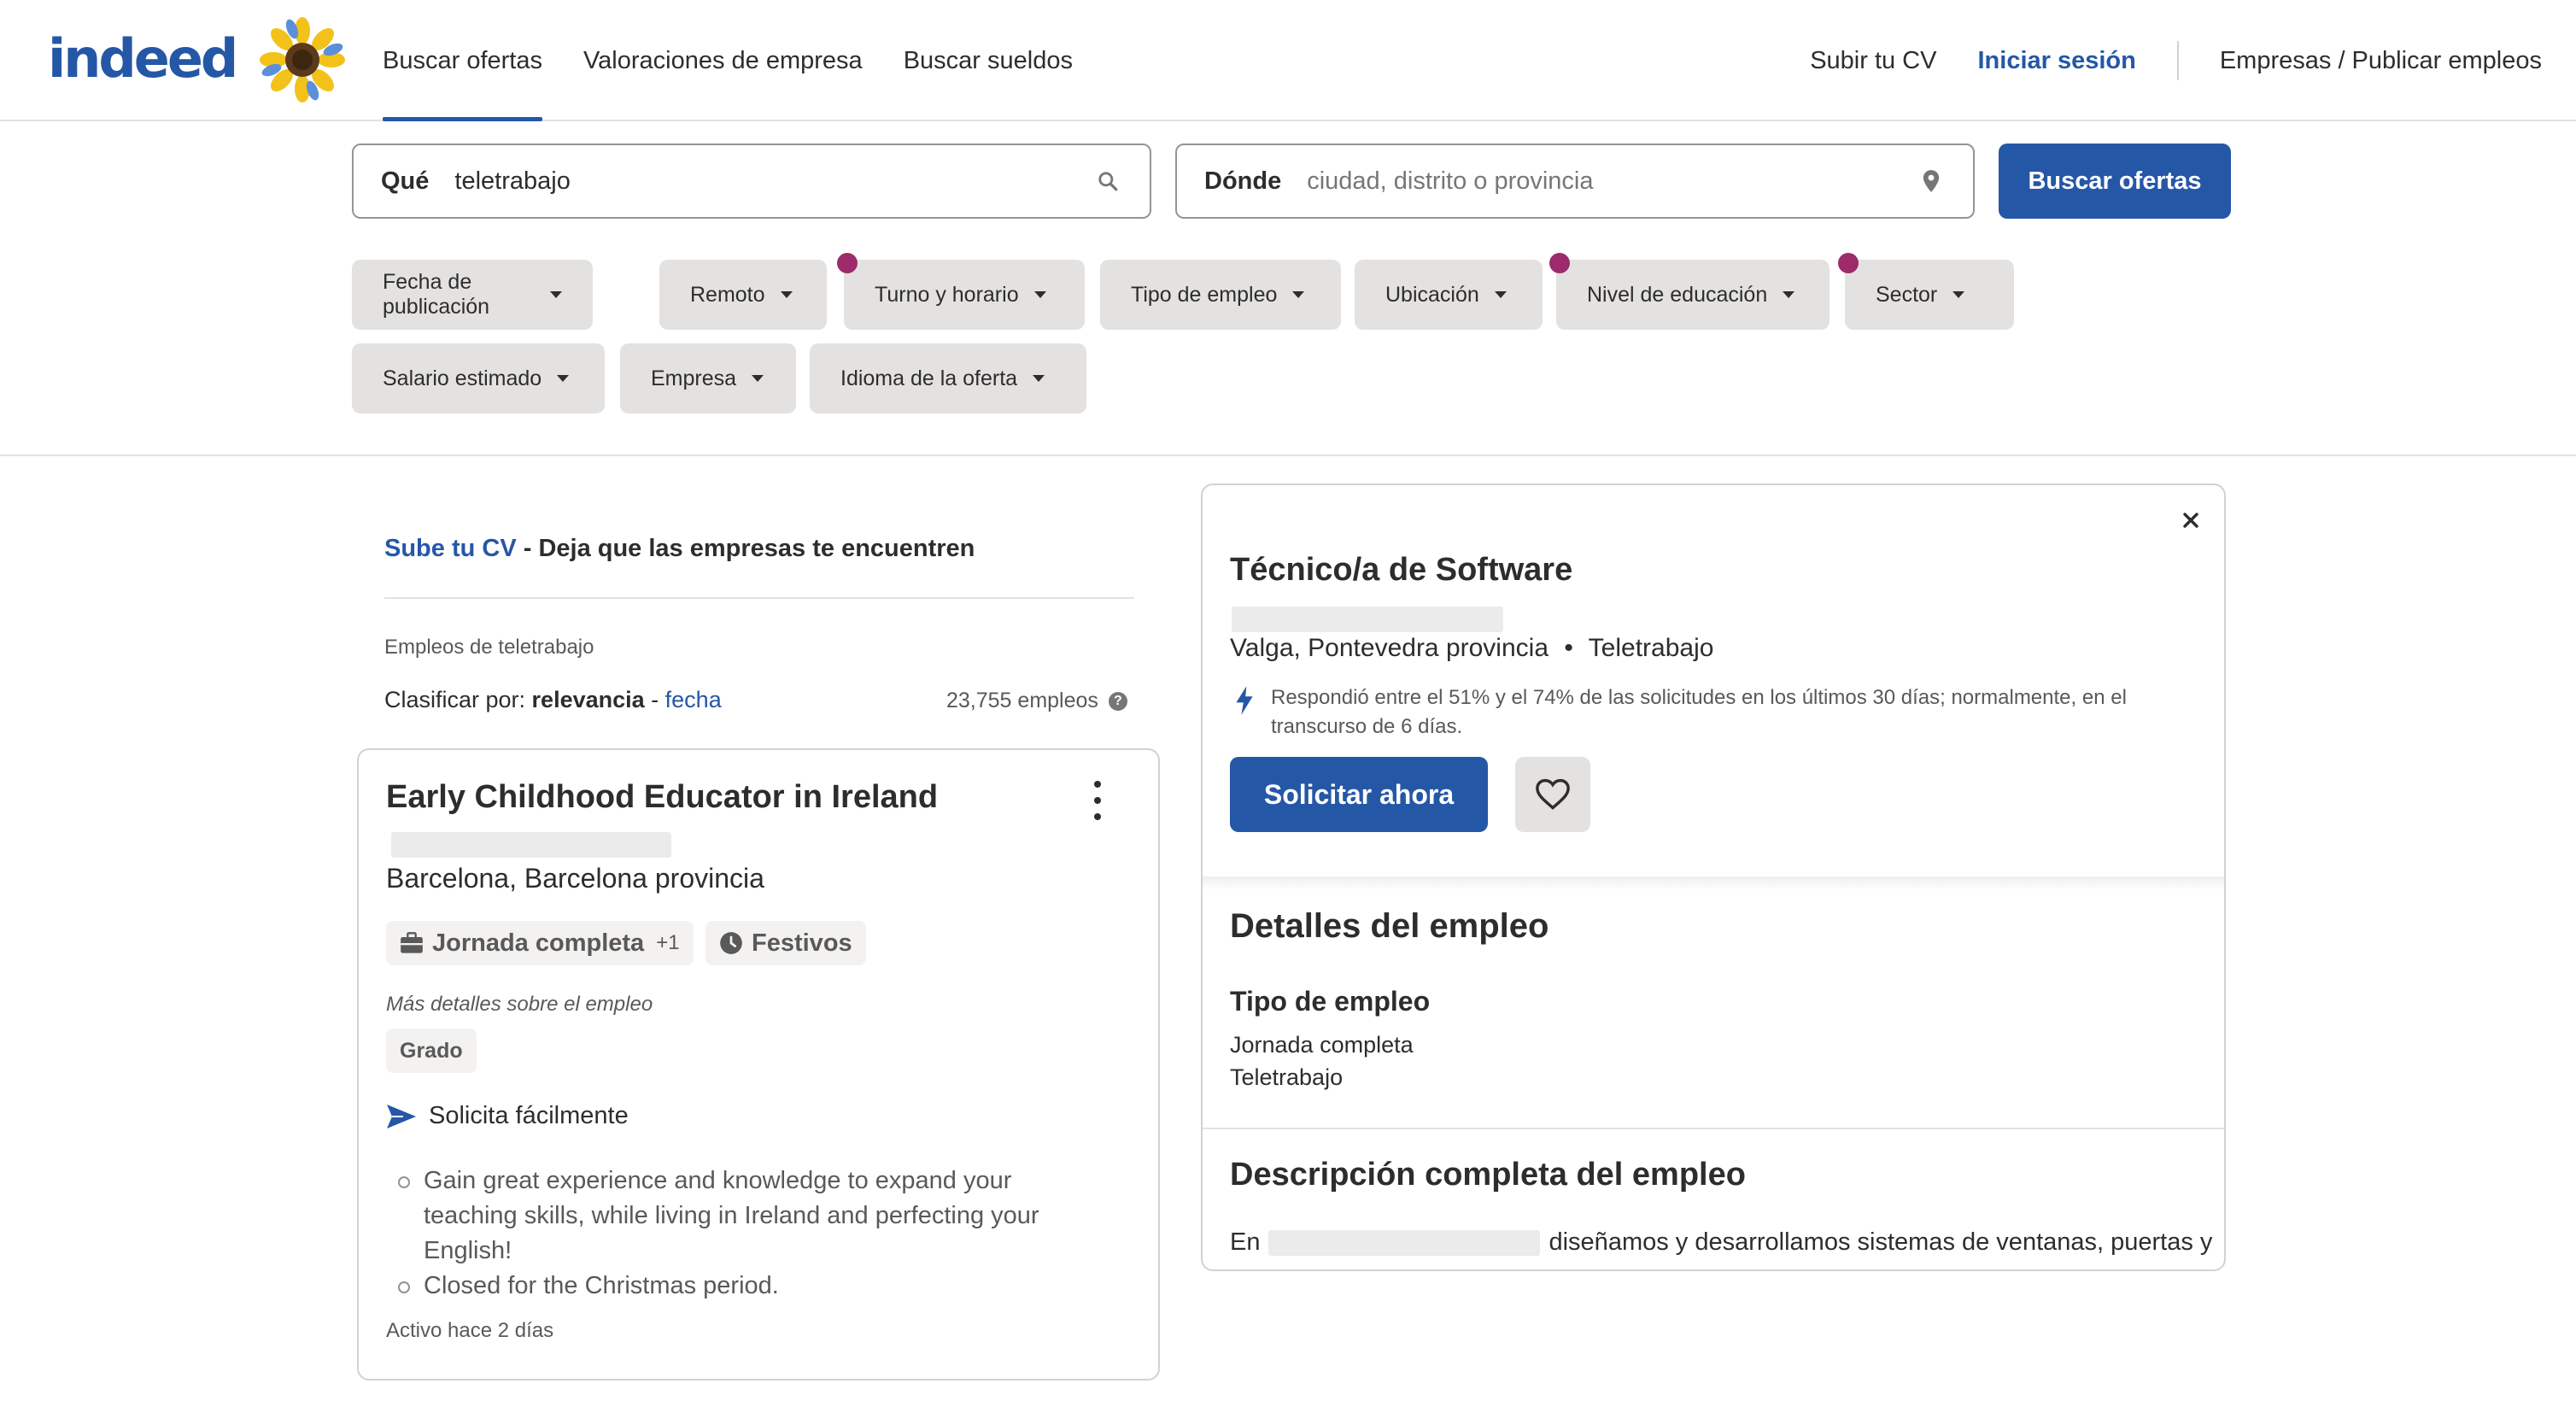  I want to click on more-vertical-icon, so click(1097, 800).